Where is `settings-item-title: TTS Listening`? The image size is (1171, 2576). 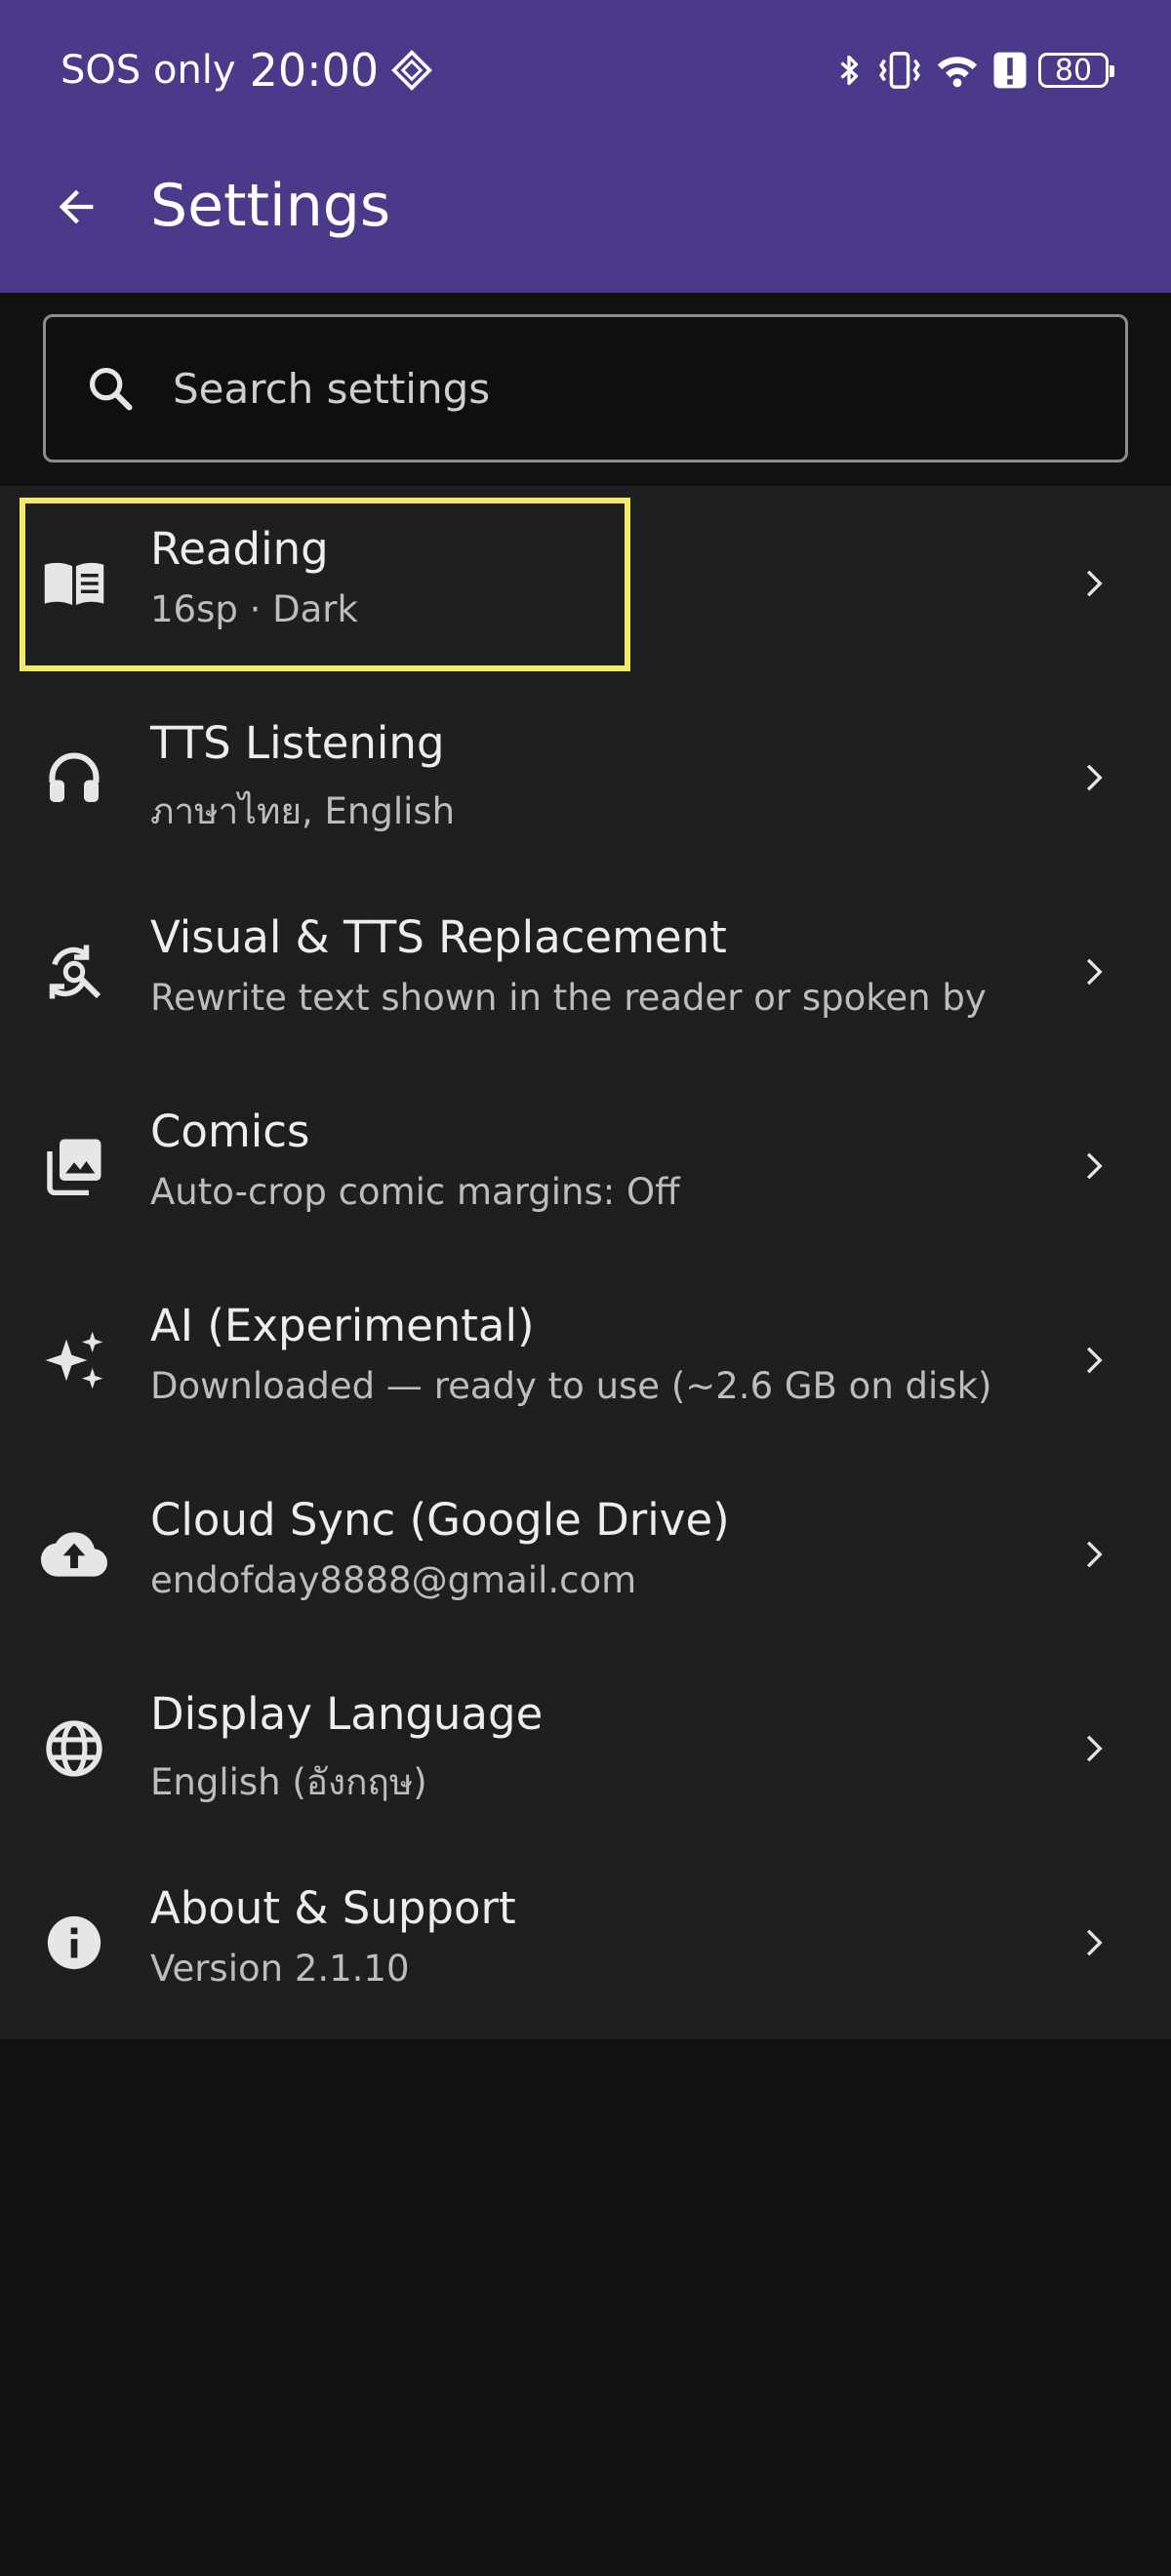
settings-item-title: TTS Listening is located at coordinates (297, 743).